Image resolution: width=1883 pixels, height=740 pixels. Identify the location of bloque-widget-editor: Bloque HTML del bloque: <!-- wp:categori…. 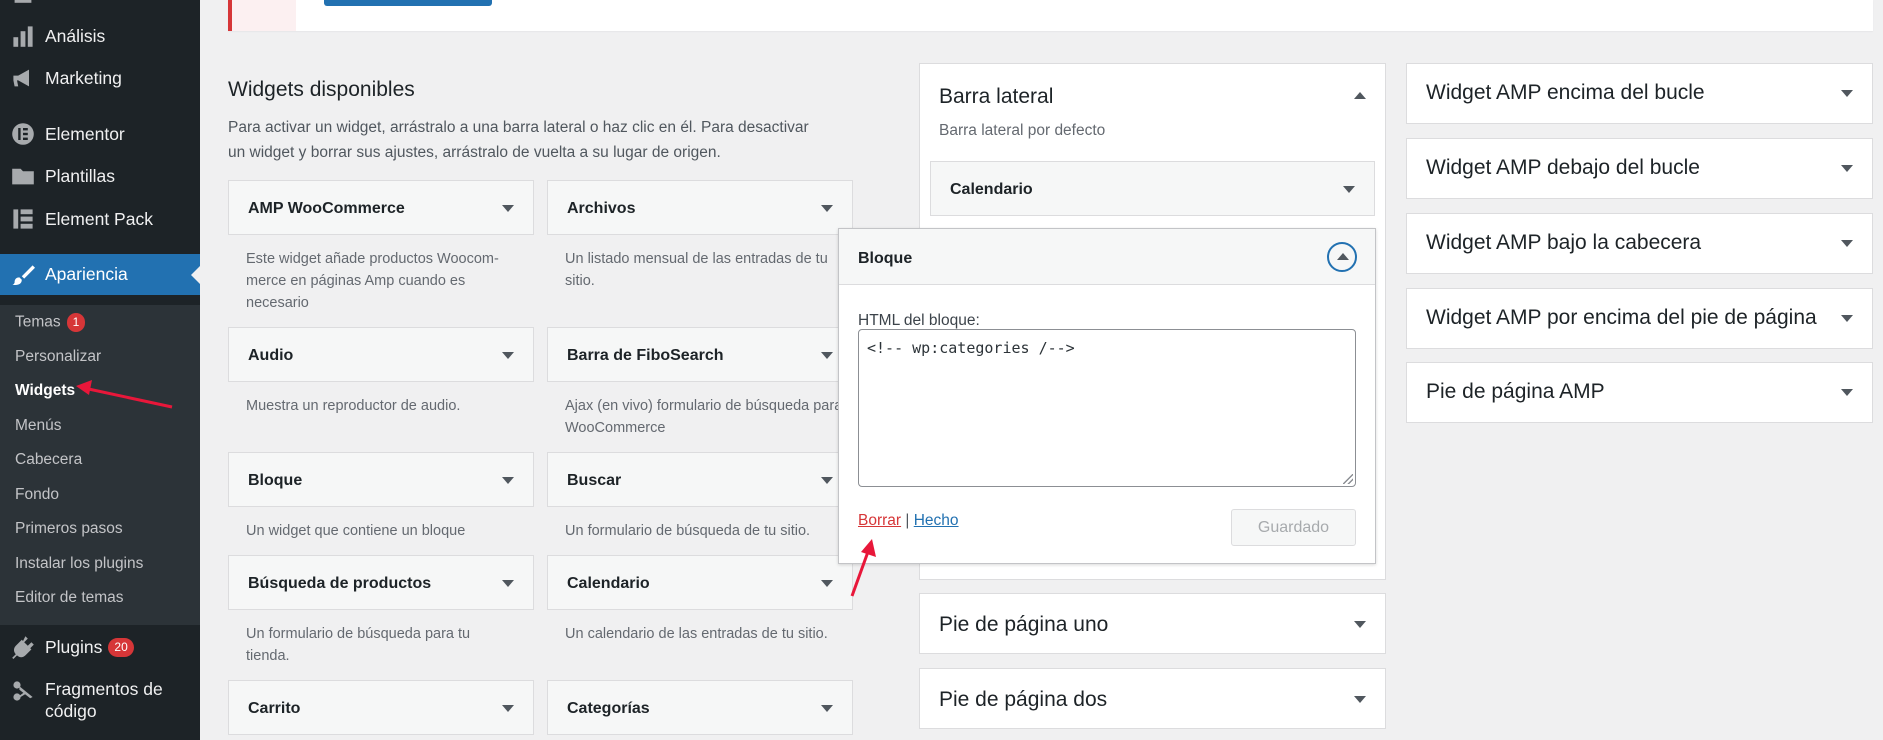
(1107, 396).